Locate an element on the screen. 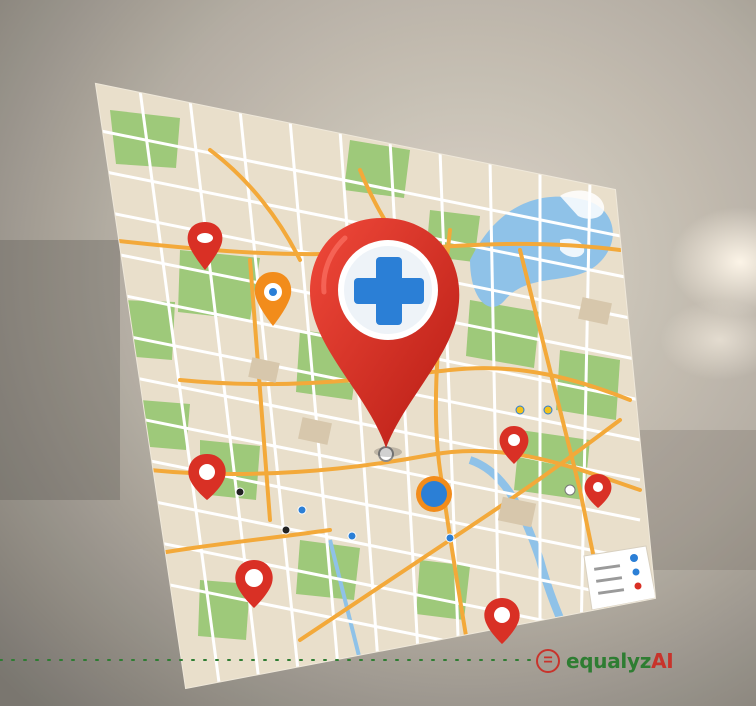 This screenshot has width=756, height=706. brand-name: equalyzAI is located at coordinates (620, 661).